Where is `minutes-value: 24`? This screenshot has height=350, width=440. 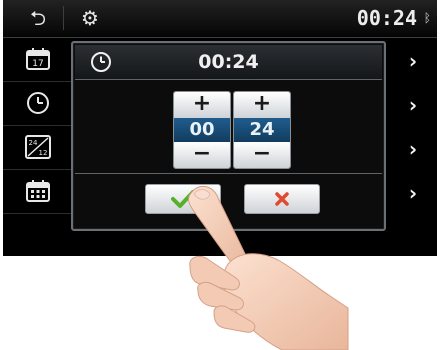
minutes-value: 24 is located at coordinates (262, 130).